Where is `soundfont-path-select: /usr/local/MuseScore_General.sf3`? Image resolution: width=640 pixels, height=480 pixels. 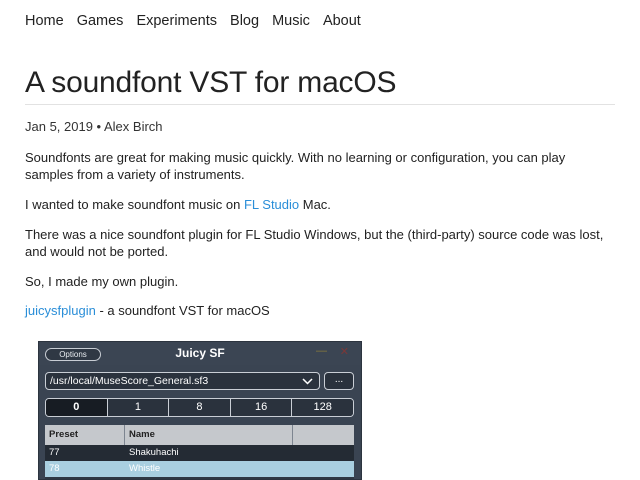 soundfont-path-select: /usr/local/MuseScore_General.sf3 is located at coordinates (182, 381).